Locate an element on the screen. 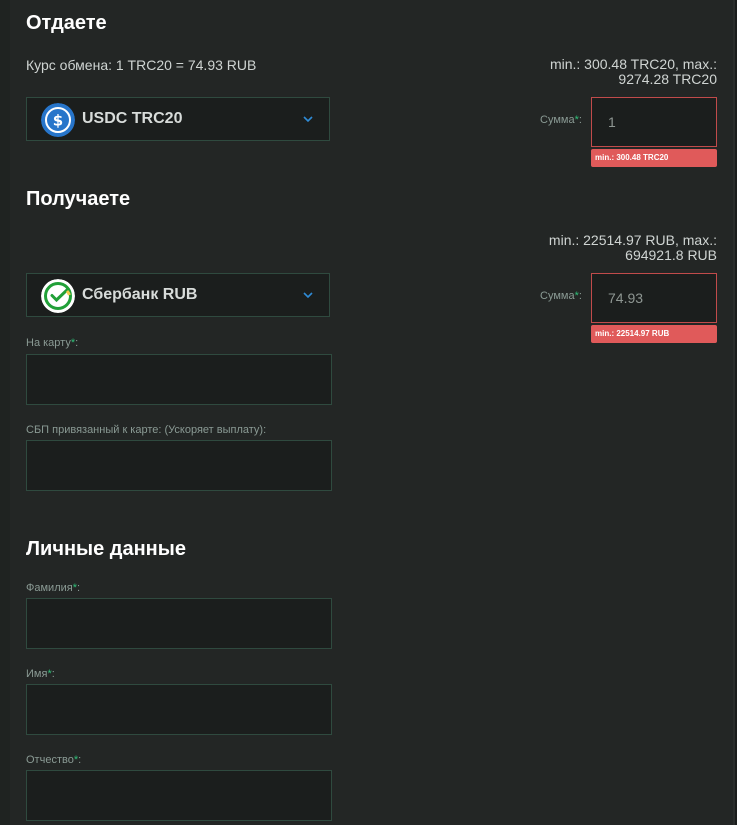 The image size is (737, 825). give-limits-line2: 9274.28 TRC20 is located at coordinates (667, 79).